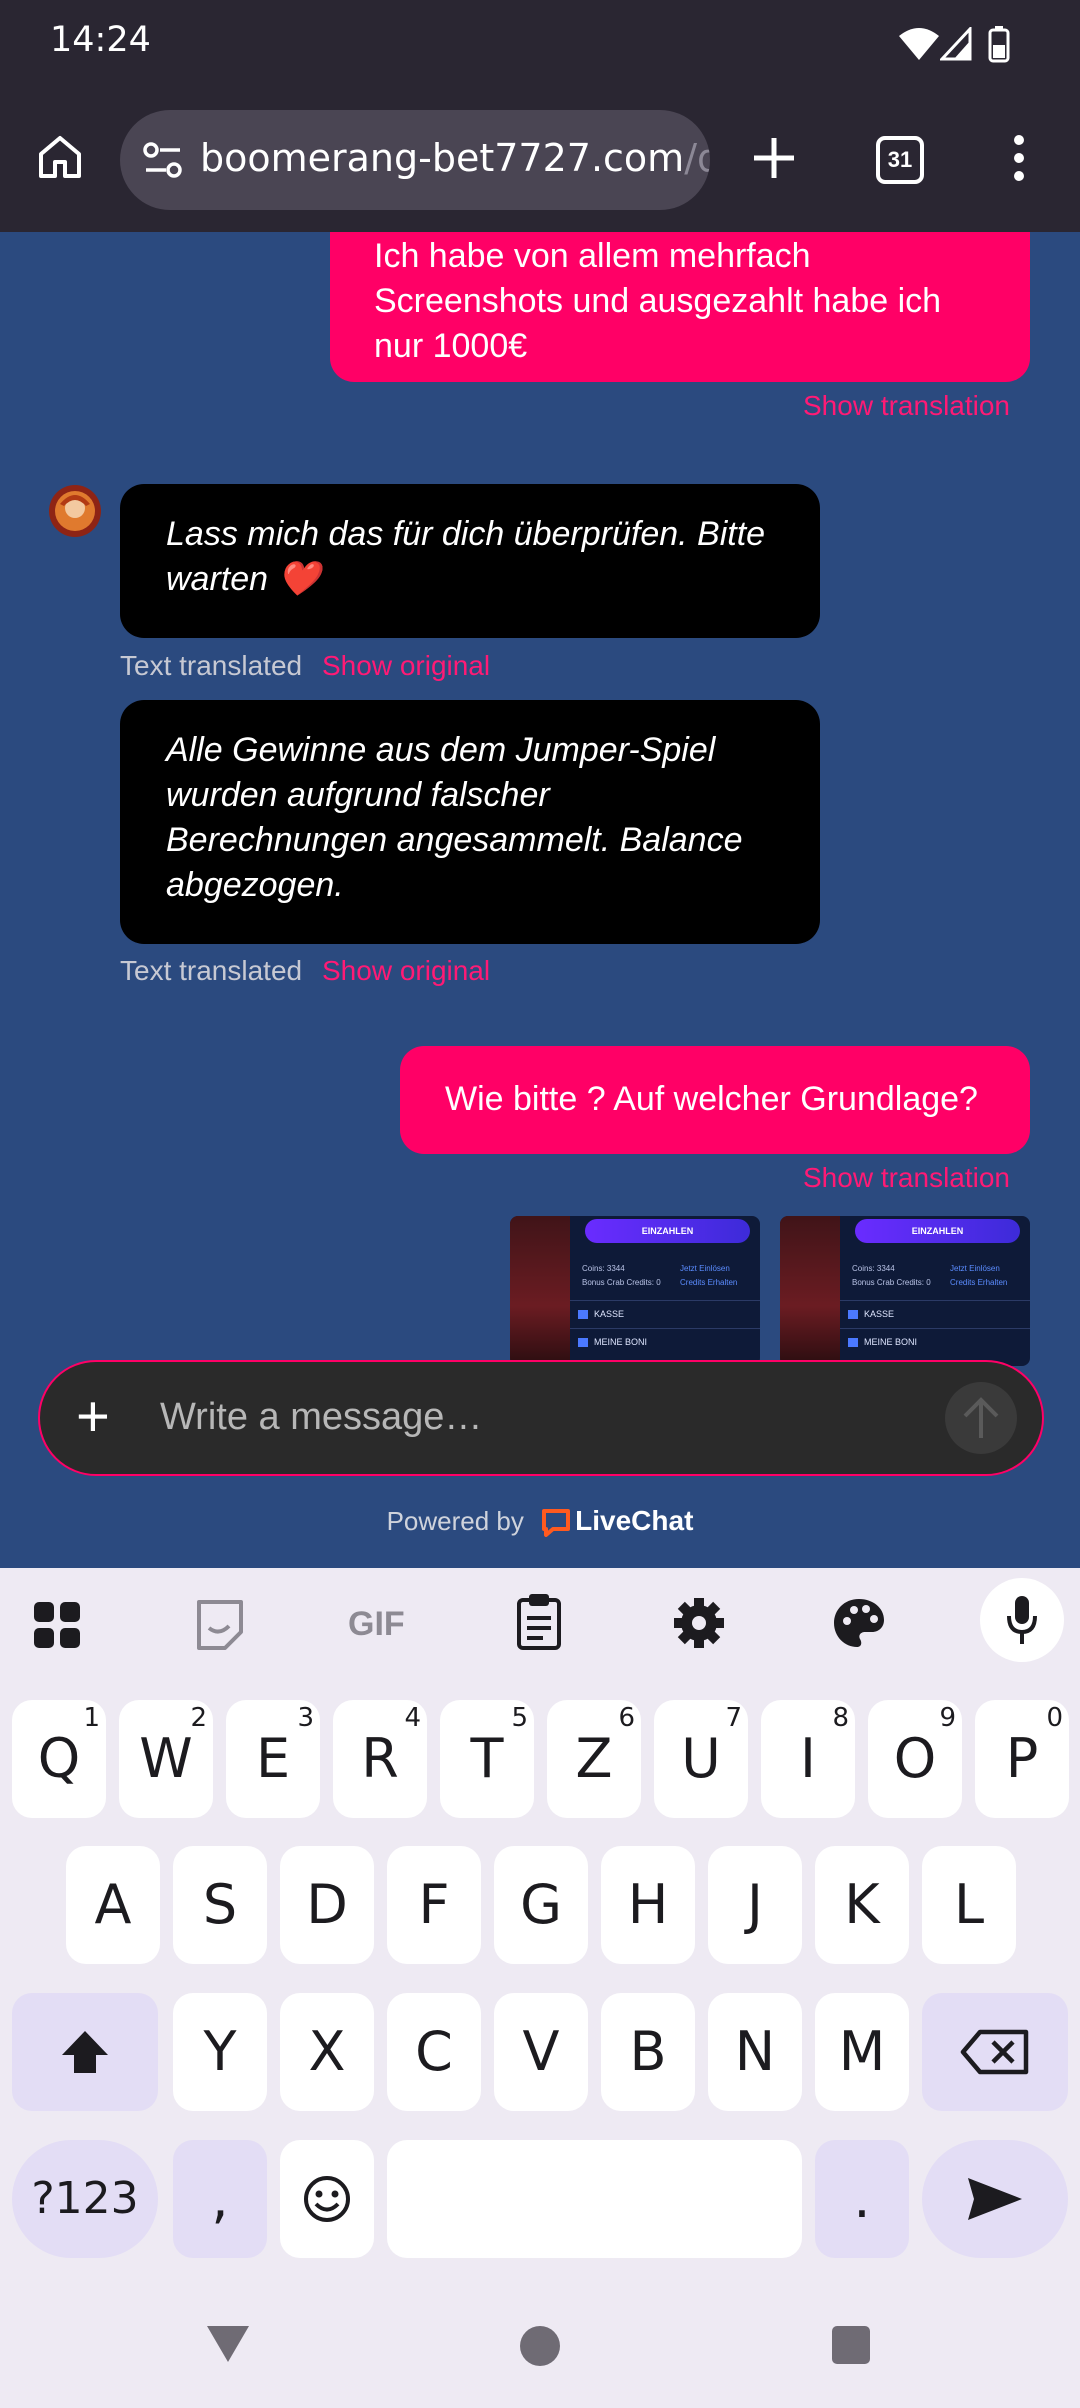 This screenshot has width=1080, height=2408. Describe the element at coordinates (113, 1905) in the screenshot. I see `key-a: A` at that location.